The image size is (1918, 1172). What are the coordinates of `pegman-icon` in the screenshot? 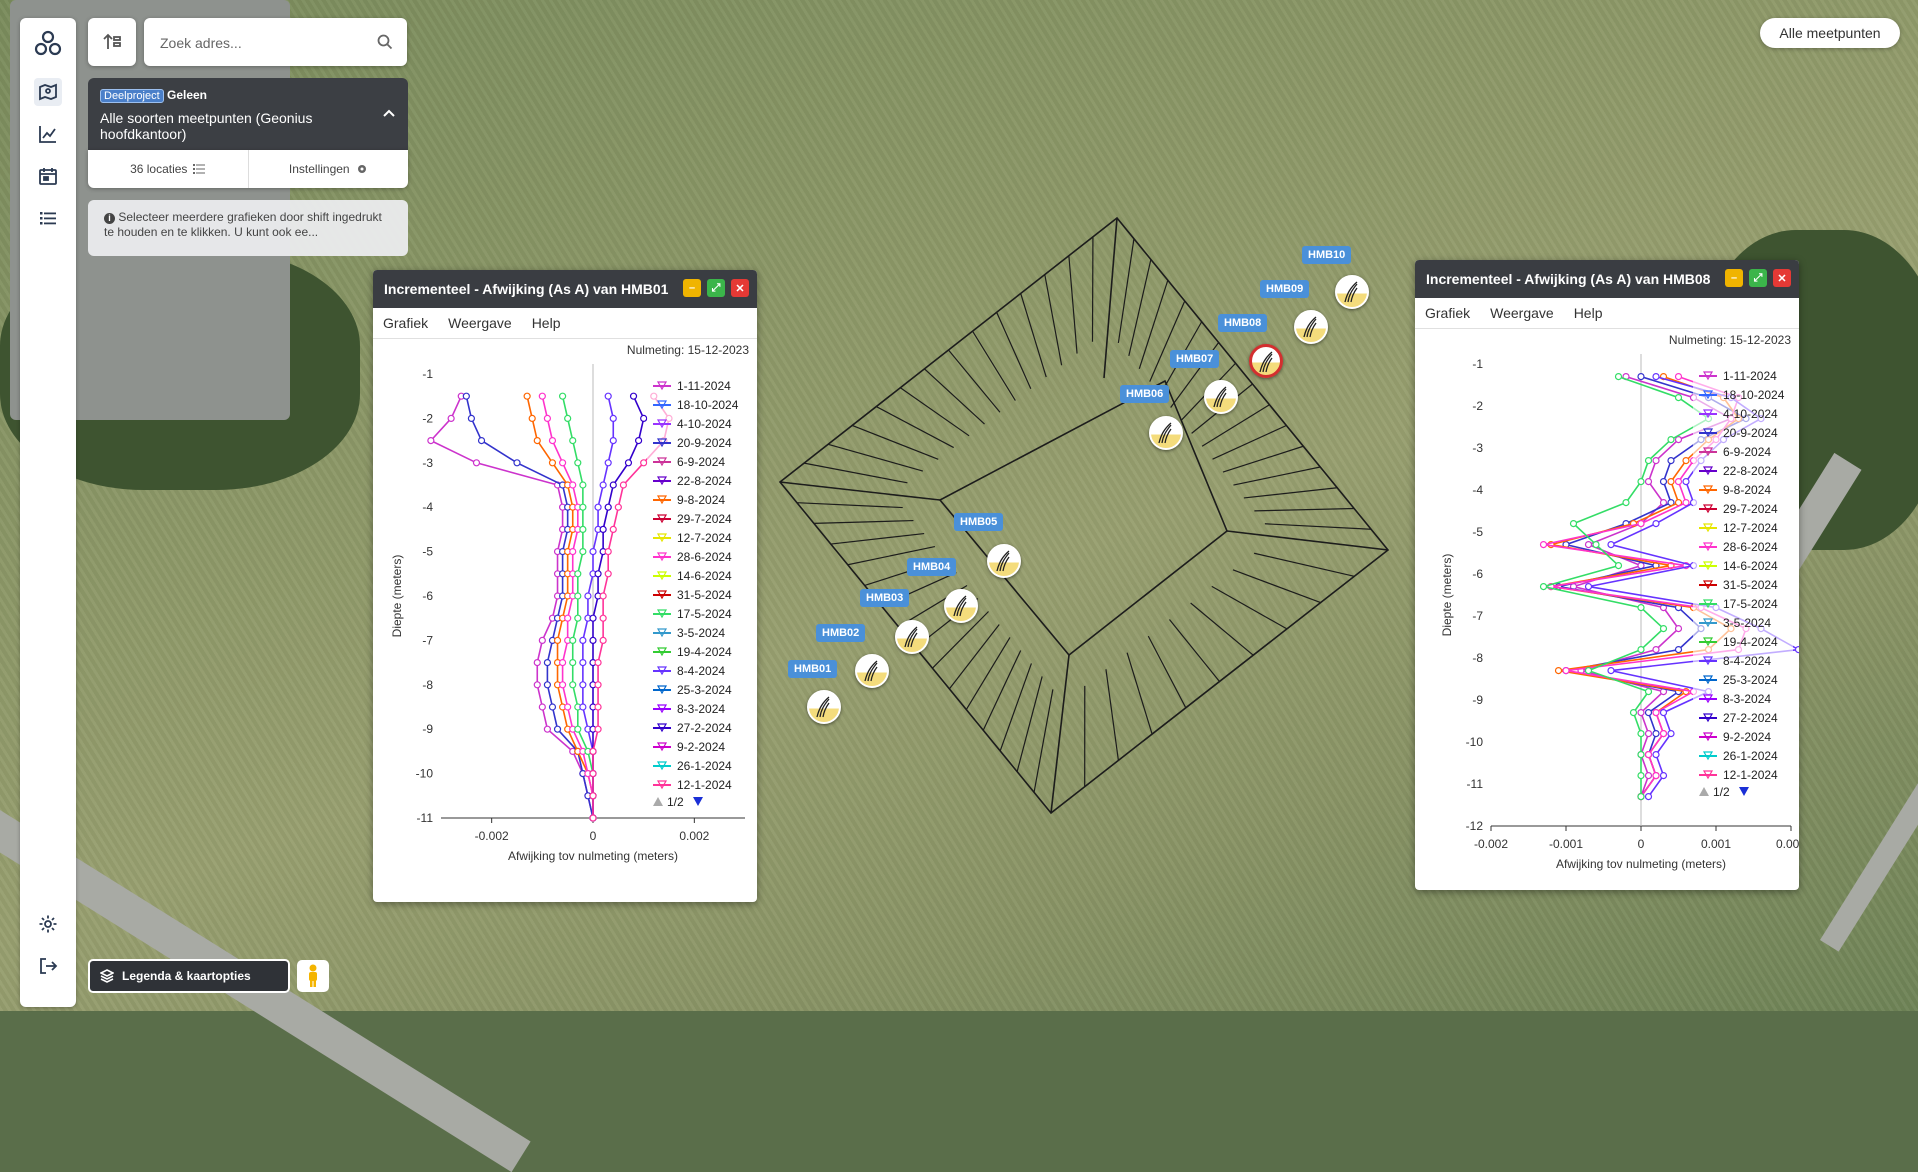 It's located at (313, 976).